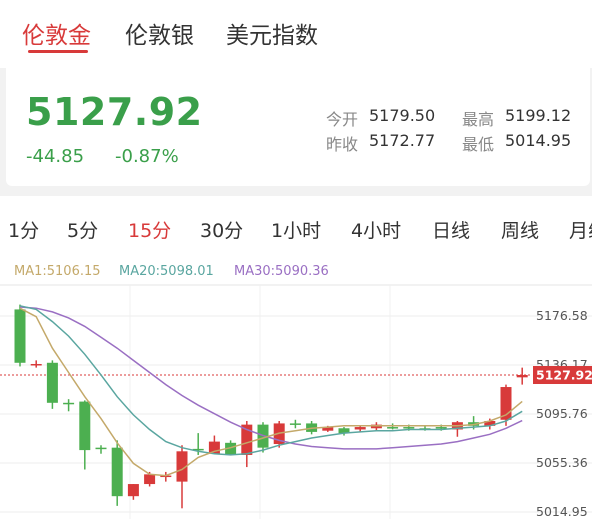 The height and width of the screenshot is (519, 592). I want to click on period-1hour: 1小时, so click(296, 229).